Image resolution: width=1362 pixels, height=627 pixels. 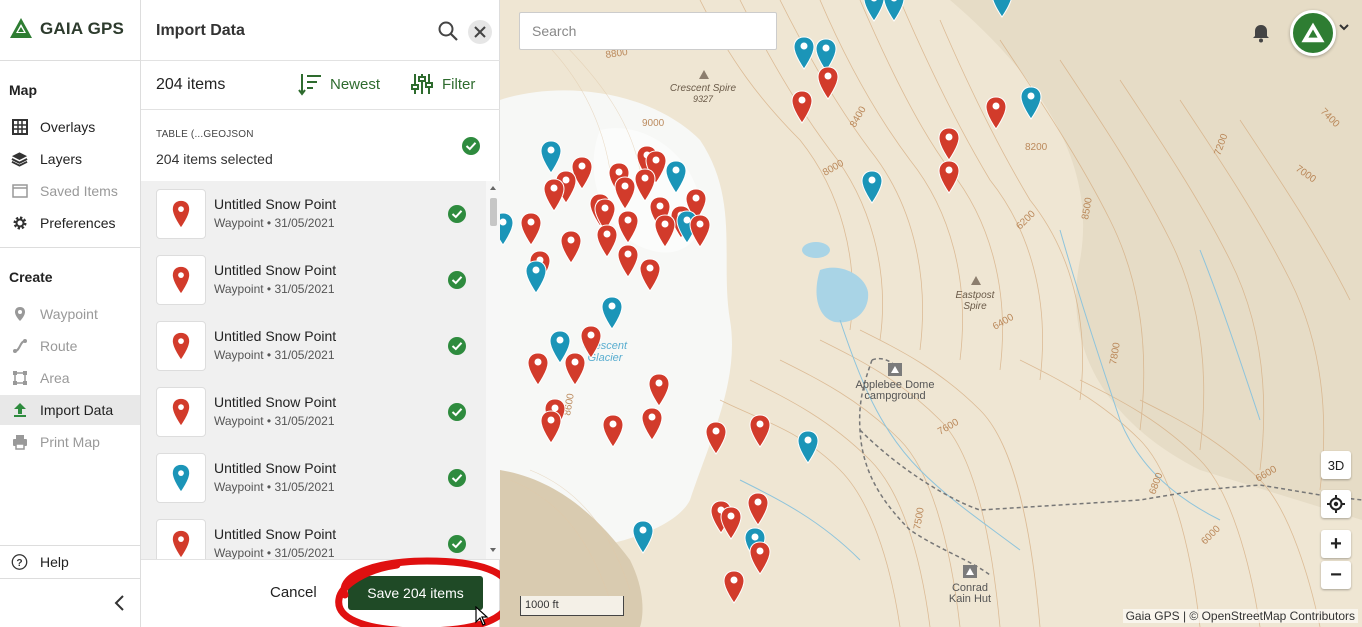 I want to click on nav-item-overlays: Overlays, so click(x=70, y=127).